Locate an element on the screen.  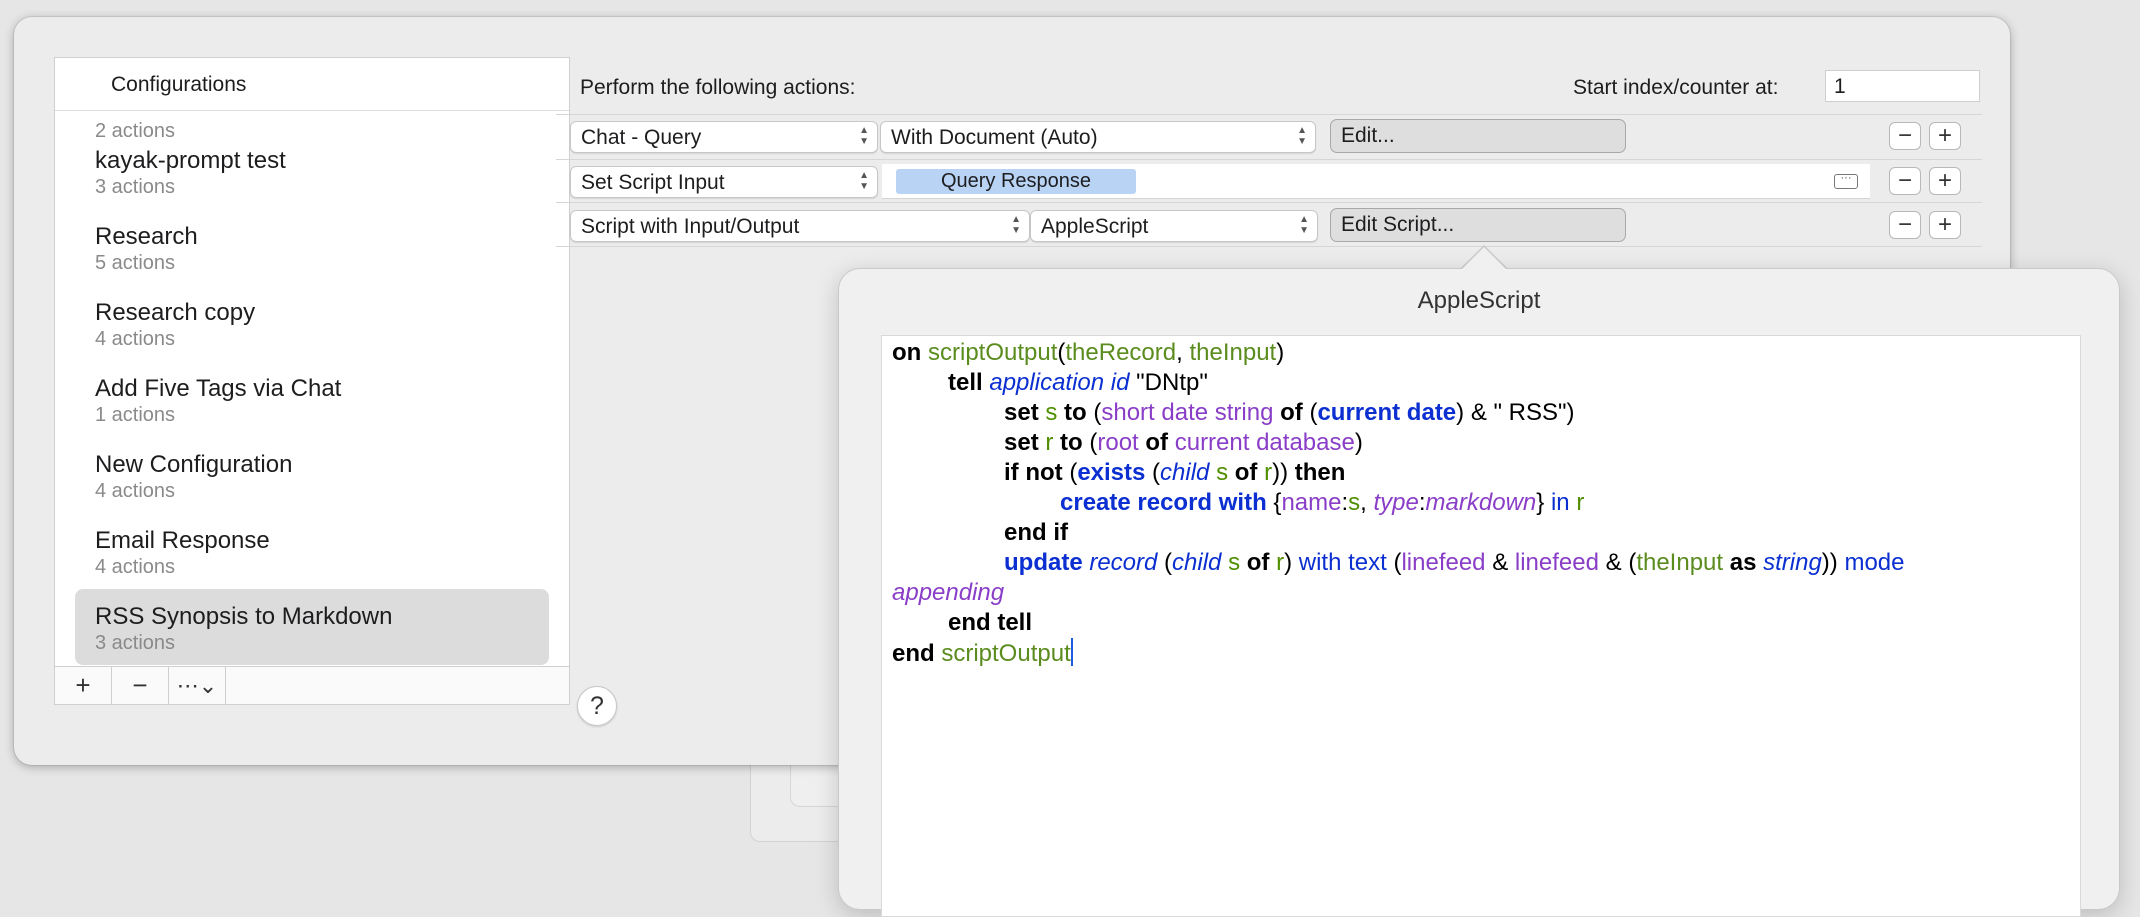
code-line: if not (exists (child s of r)) then is located at coordinates (1175, 472).